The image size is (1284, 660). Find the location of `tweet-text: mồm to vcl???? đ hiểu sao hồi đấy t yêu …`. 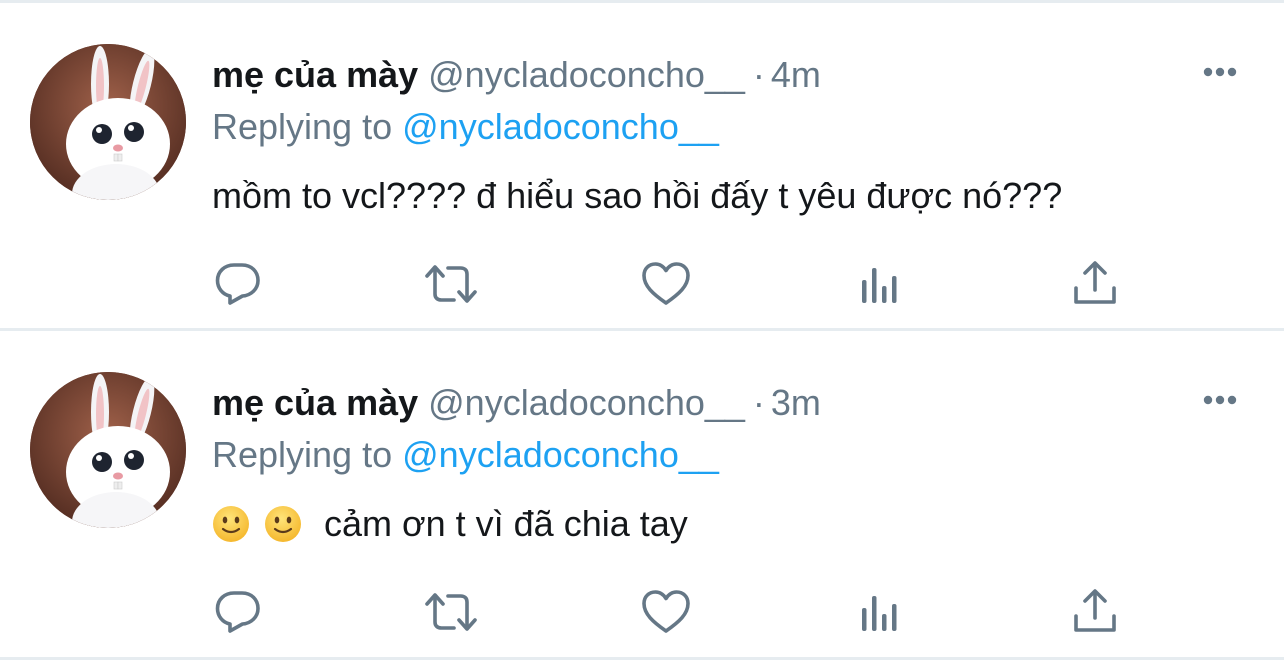

tweet-text: mồm to vcl???? đ hiểu sao hồi đấy t yêu … is located at coordinates (637, 195).